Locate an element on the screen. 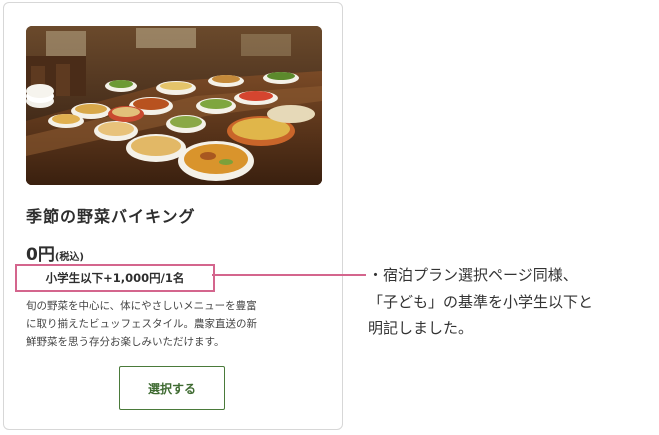  tax-note: (税込) is located at coordinates (69, 257).